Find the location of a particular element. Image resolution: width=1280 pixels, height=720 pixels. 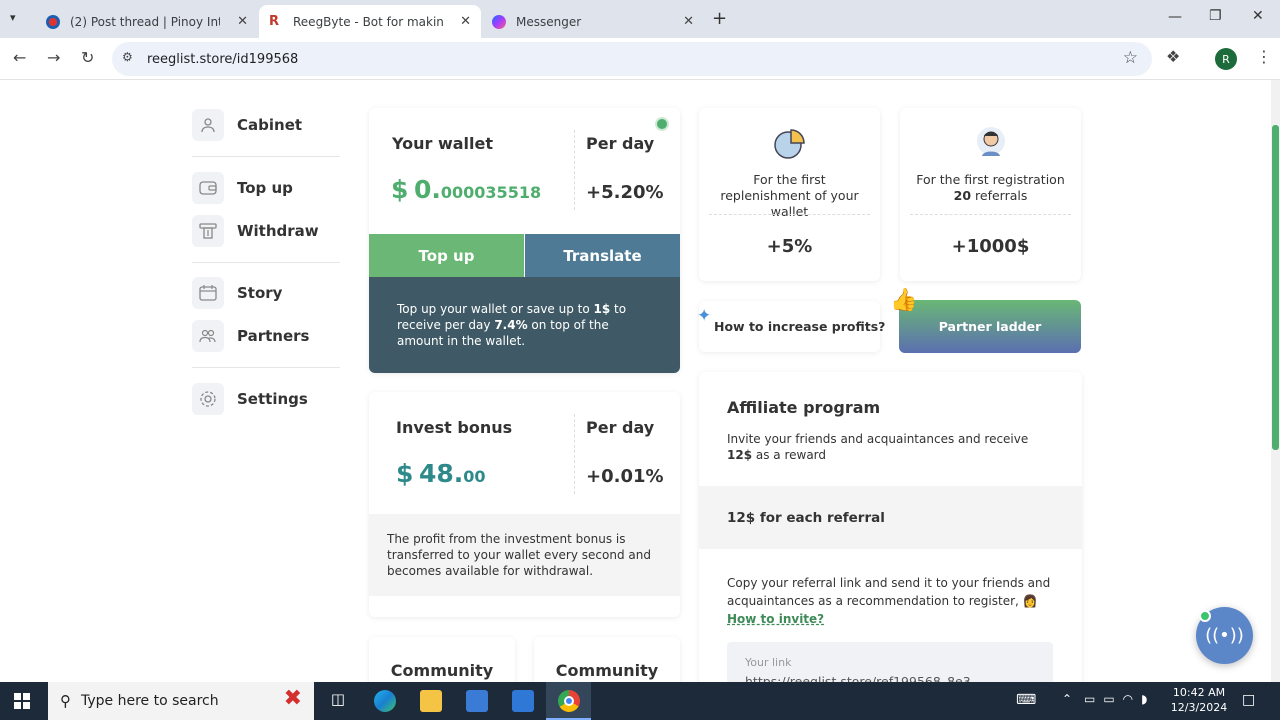

search-placeholder: Type here to search is located at coordinates (150, 701).